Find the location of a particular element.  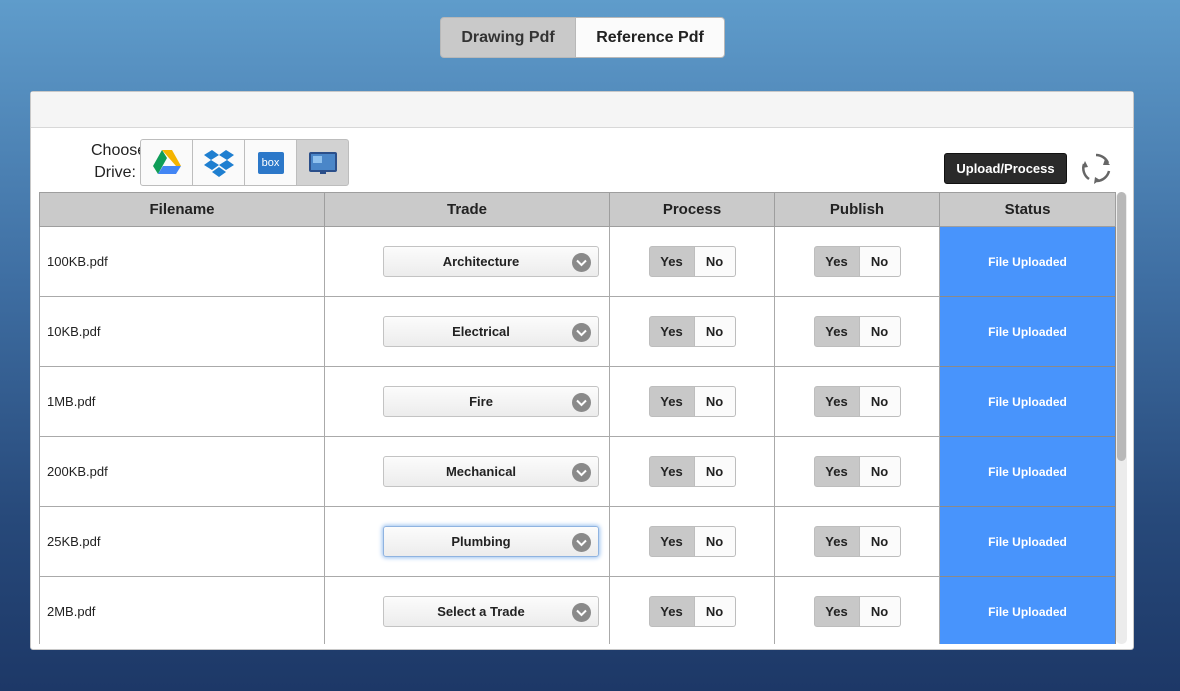

google-drive-button is located at coordinates (166, 162).